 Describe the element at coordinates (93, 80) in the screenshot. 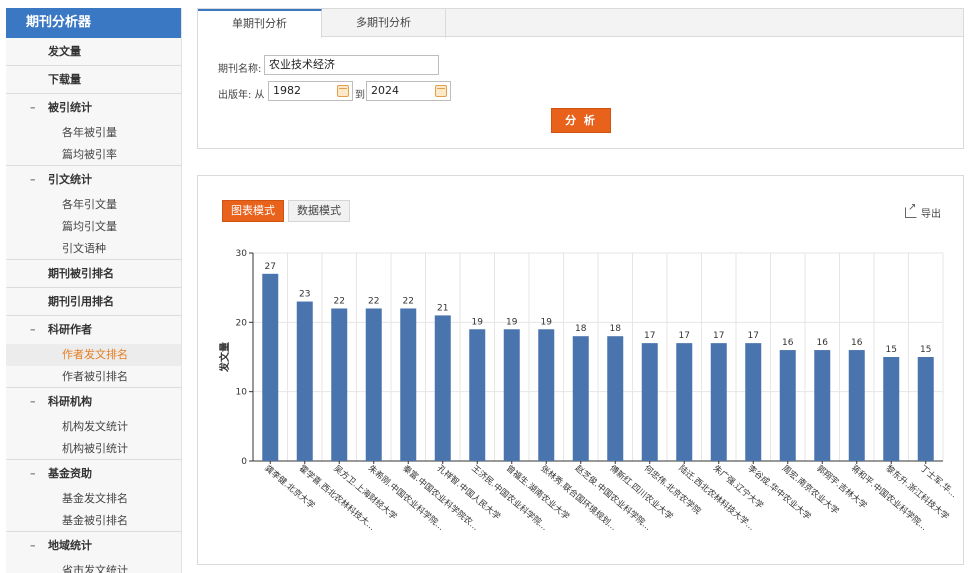

I see `sidebar-item-1: 下载量` at that location.